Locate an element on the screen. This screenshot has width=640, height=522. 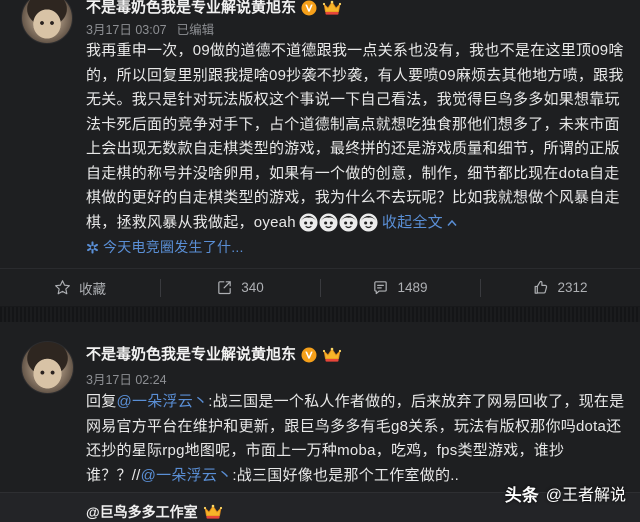
comment-button: 1489 is located at coordinates (400, 287).